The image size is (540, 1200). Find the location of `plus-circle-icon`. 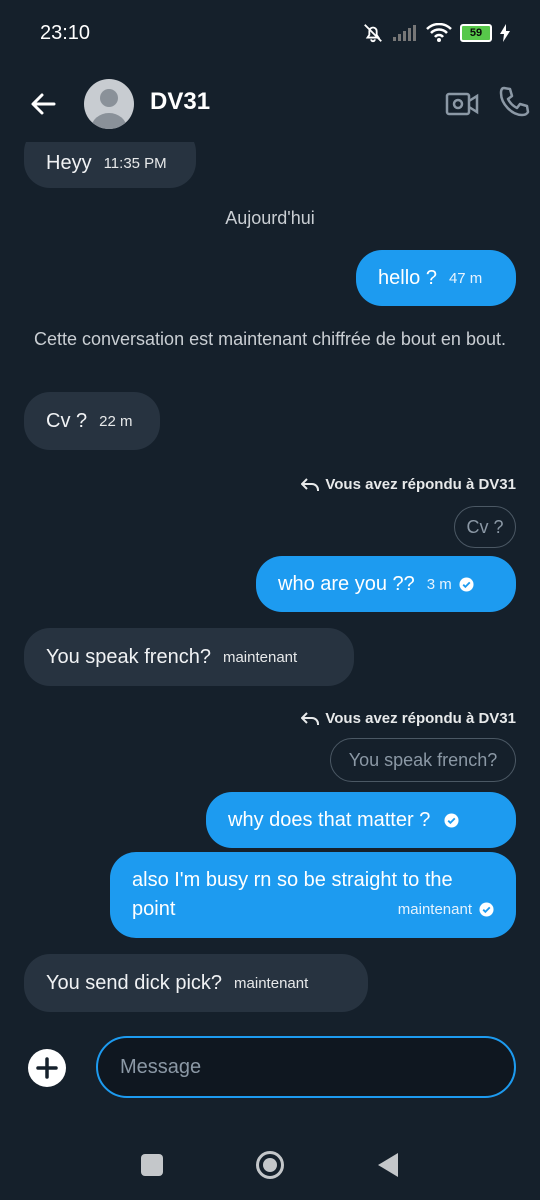

plus-circle-icon is located at coordinates (47, 1068).